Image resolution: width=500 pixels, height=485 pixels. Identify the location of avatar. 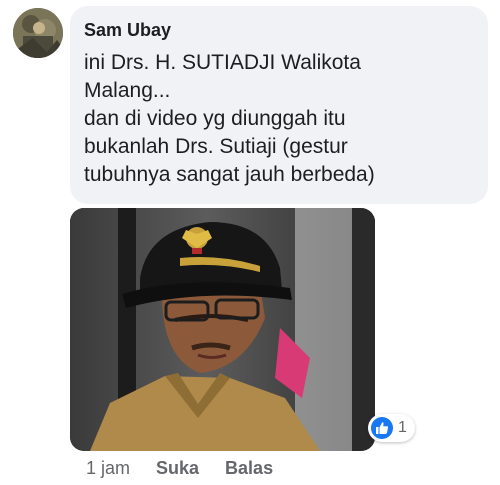
(38, 33).